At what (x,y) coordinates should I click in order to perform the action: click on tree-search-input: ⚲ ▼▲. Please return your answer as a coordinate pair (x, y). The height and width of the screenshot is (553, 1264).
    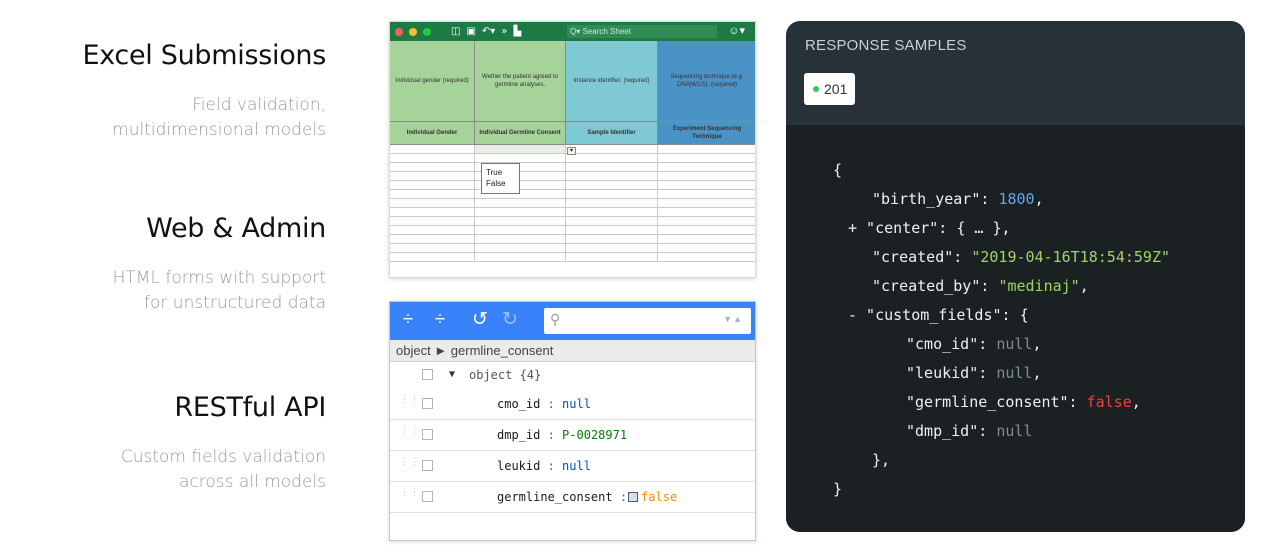
    Looking at the image, I should click on (647, 321).